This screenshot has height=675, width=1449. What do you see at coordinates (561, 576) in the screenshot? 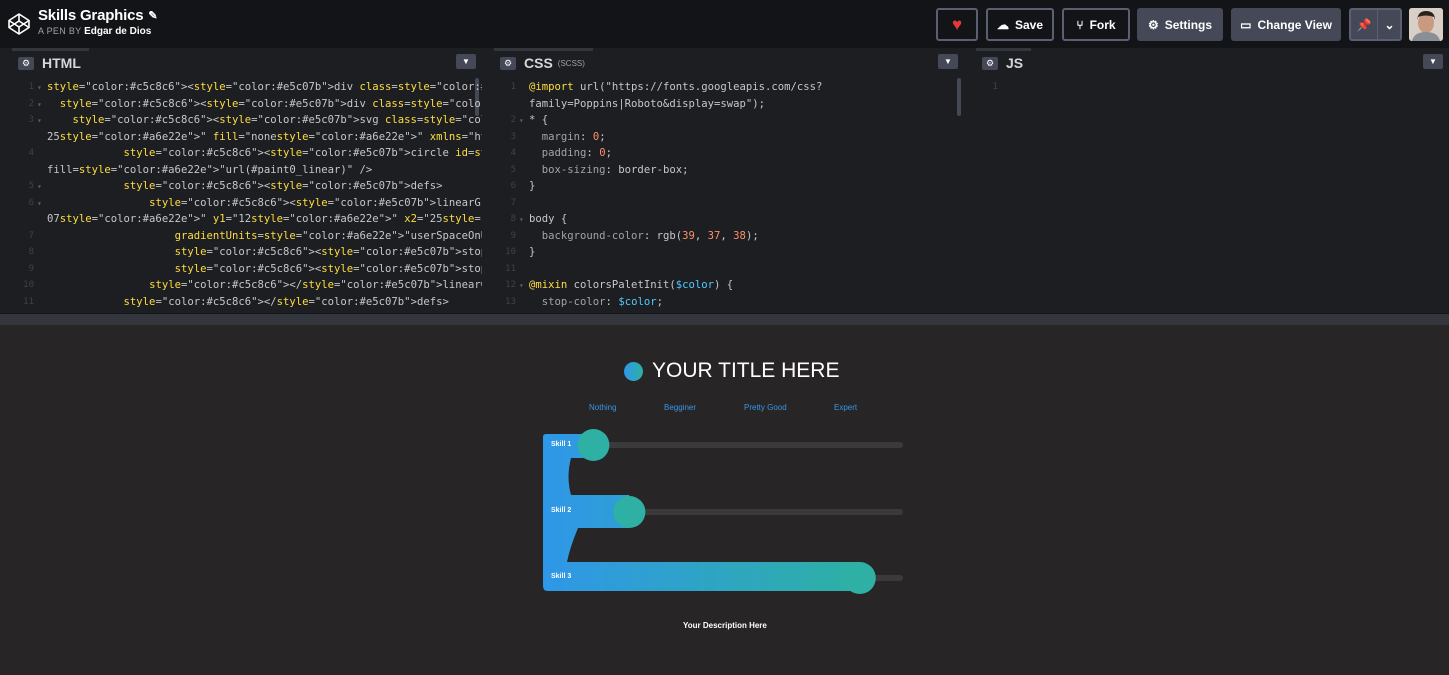
I see `skill-label: Skill 3` at bounding box center [561, 576].